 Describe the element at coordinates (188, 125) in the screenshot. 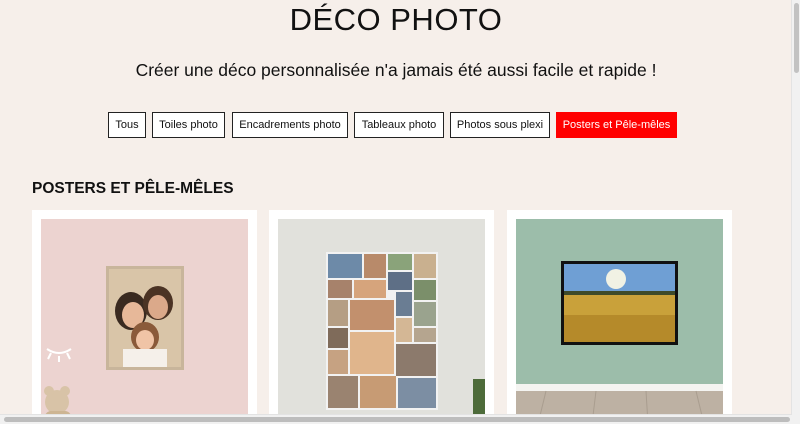

I see `filter-toiles-photo: Toiles photo` at that location.